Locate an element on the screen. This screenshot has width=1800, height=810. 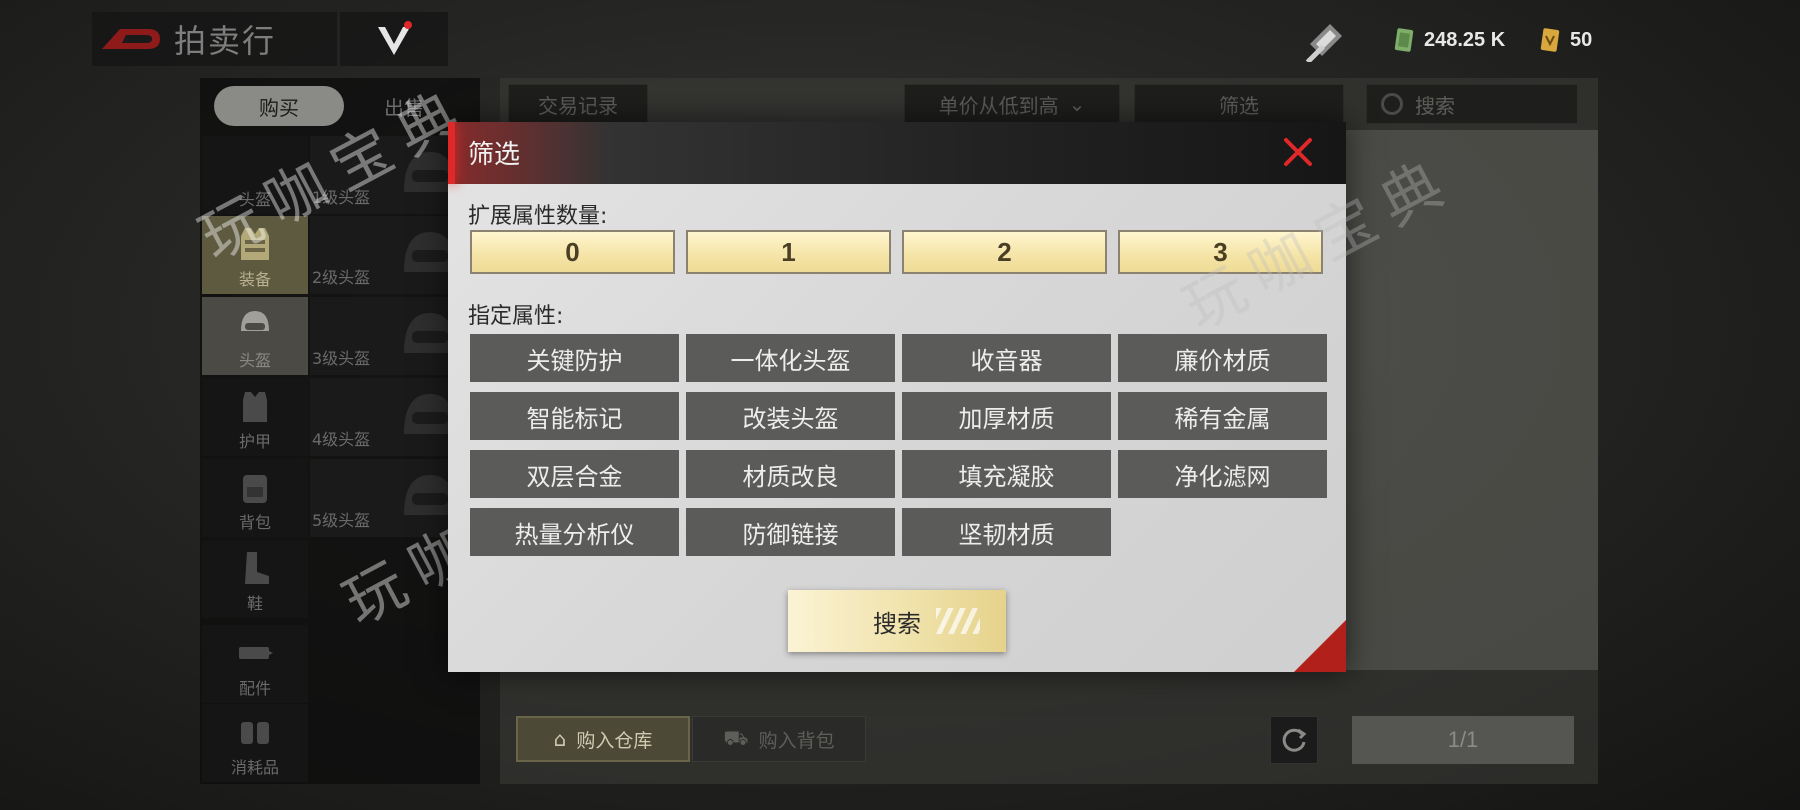
attachment-icon is located at coordinates (256, 653).